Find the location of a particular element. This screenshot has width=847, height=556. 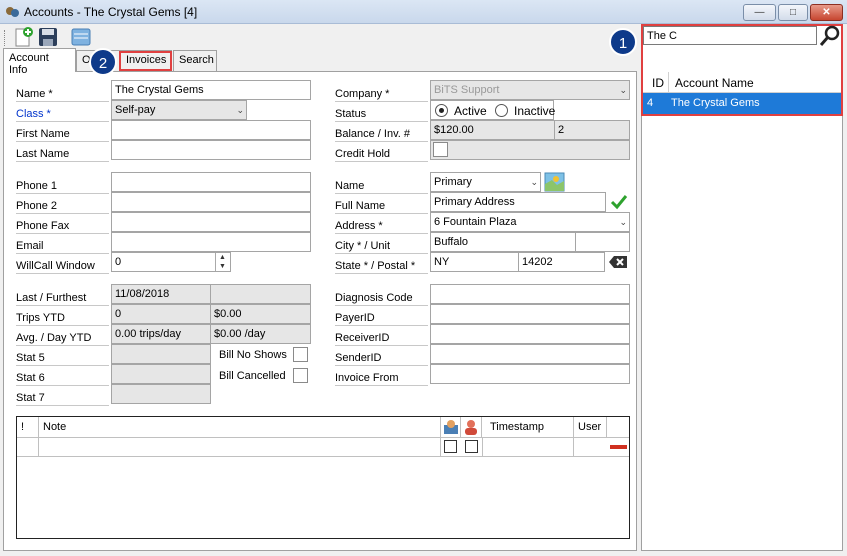

address-value: 6 Fountain Plaza is located at coordinates (475, 222).